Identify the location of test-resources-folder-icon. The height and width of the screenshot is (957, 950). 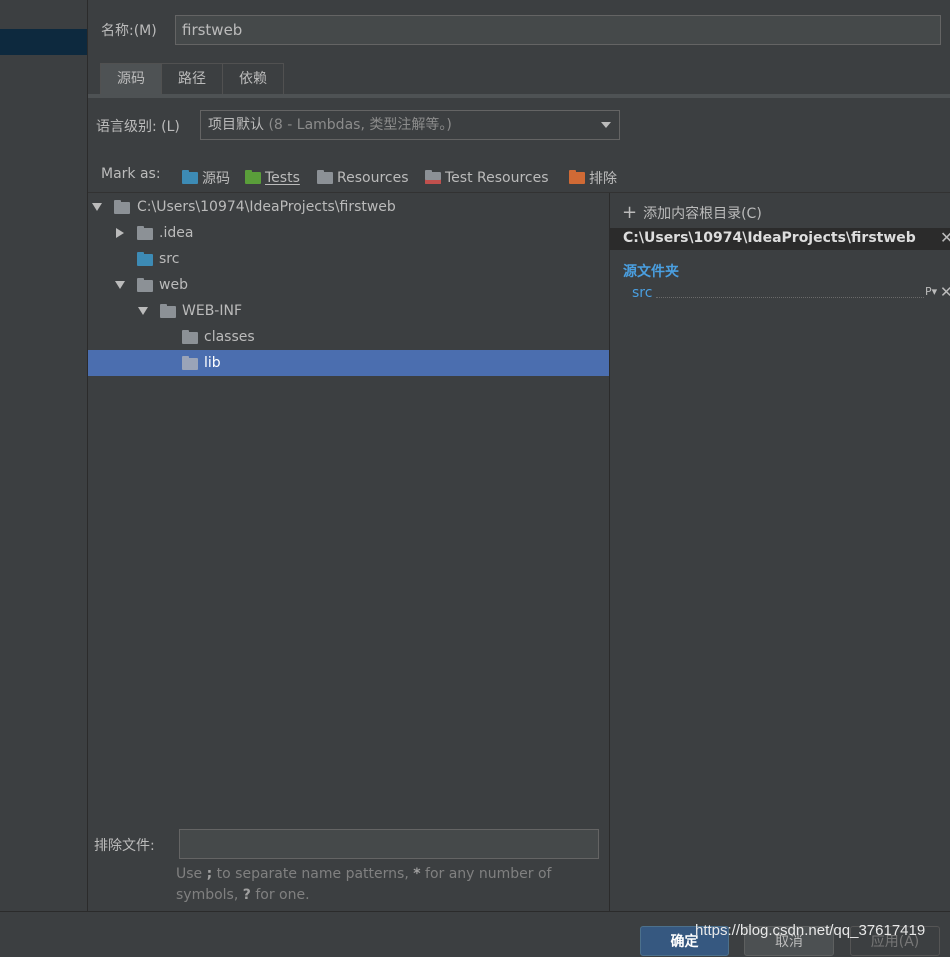
(433, 177).